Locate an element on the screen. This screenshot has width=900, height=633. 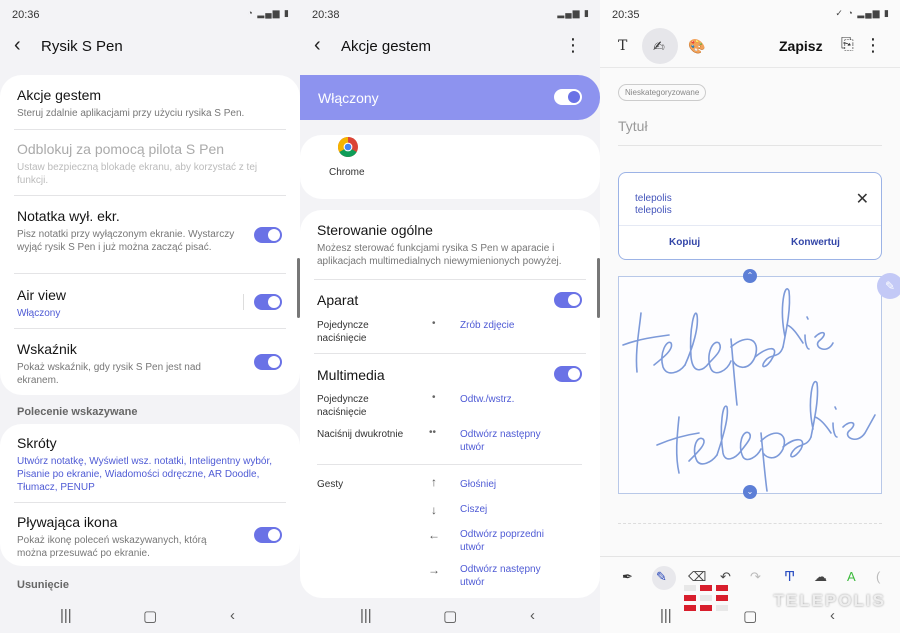
camera-row: Aparat is located at coordinates (451, 300).